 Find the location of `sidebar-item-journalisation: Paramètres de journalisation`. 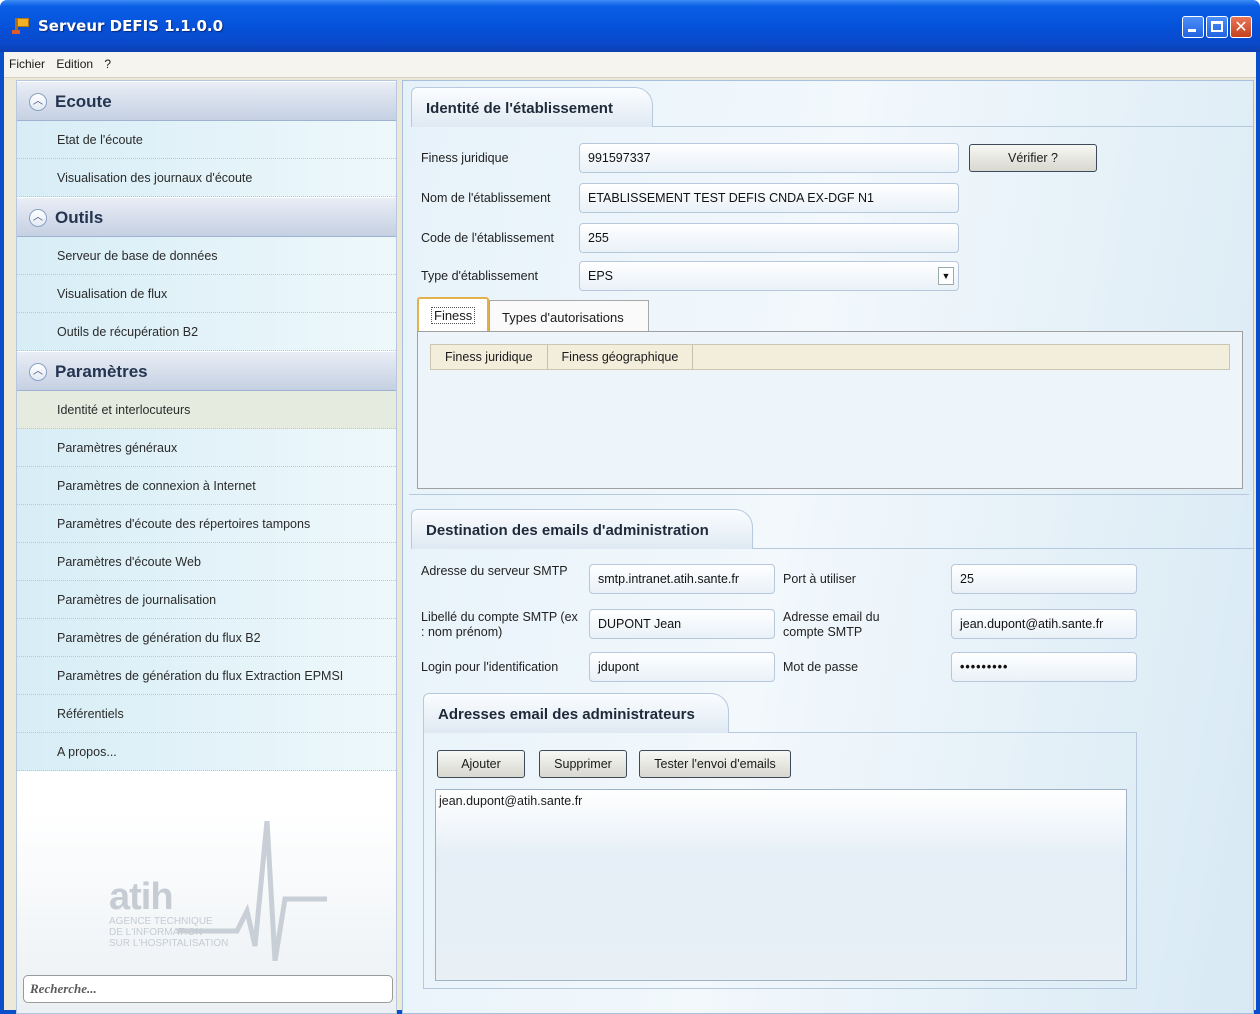

sidebar-item-journalisation: Paramètres de journalisation is located at coordinates (206, 600).